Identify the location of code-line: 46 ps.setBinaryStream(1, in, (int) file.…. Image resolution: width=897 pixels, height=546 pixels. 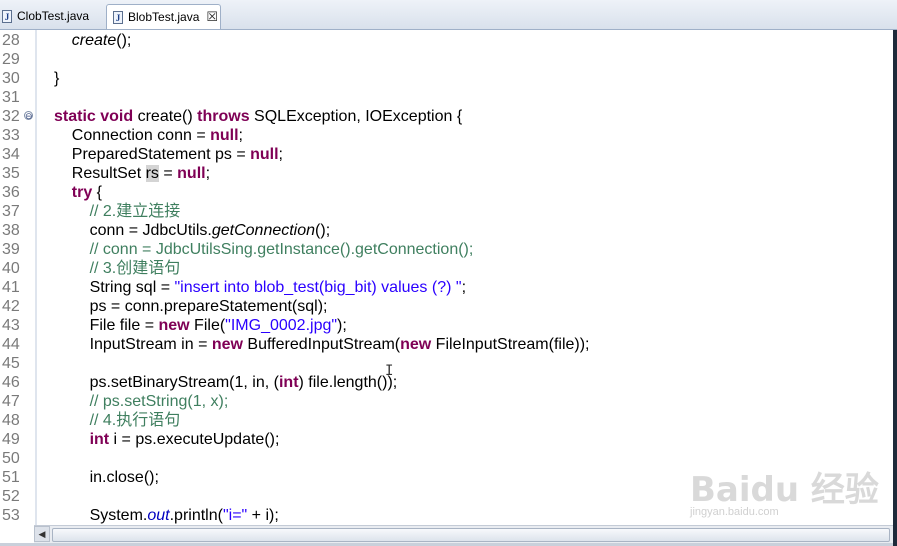
(446, 382).